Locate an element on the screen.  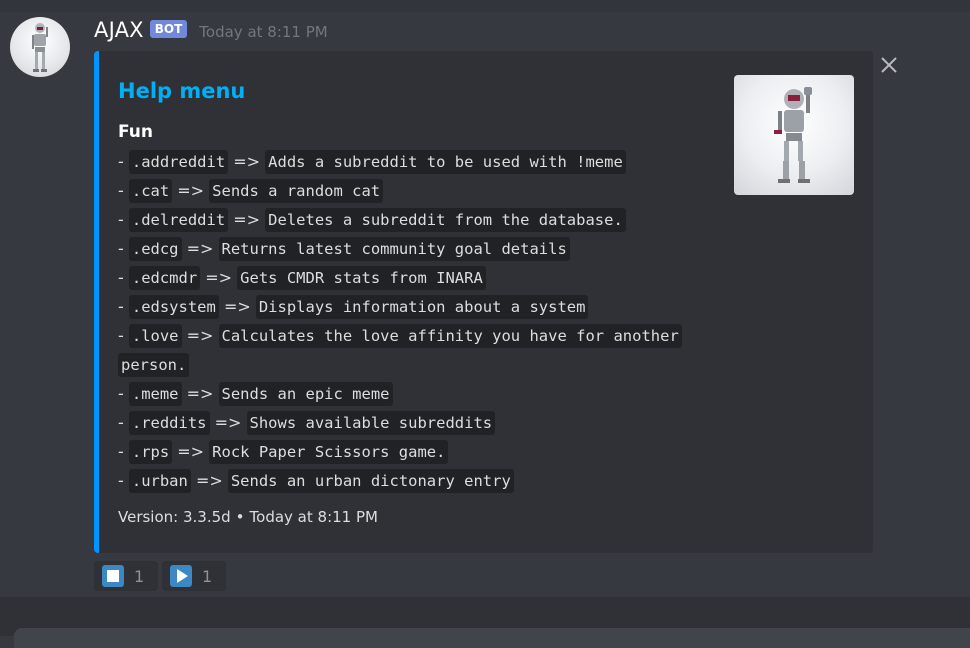
command-description: Shows available subreddits is located at coordinates (371, 423).